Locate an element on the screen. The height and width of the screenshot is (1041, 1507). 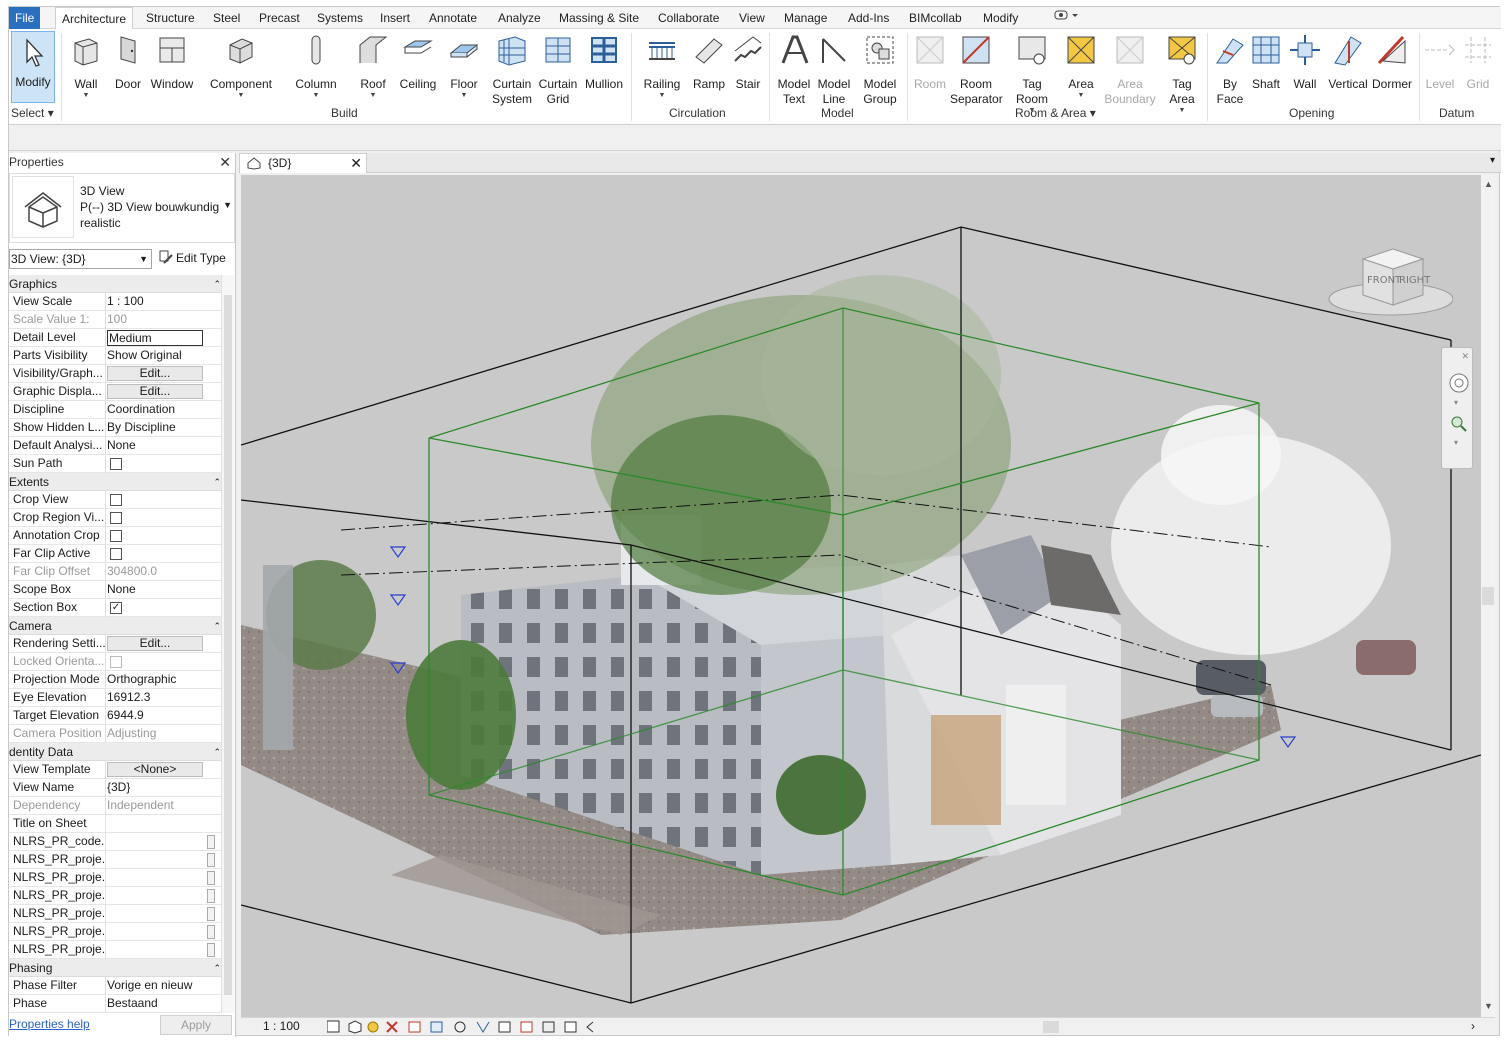
group-label-room-area: Room & Area ▾ is located at coordinates (1055, 113).